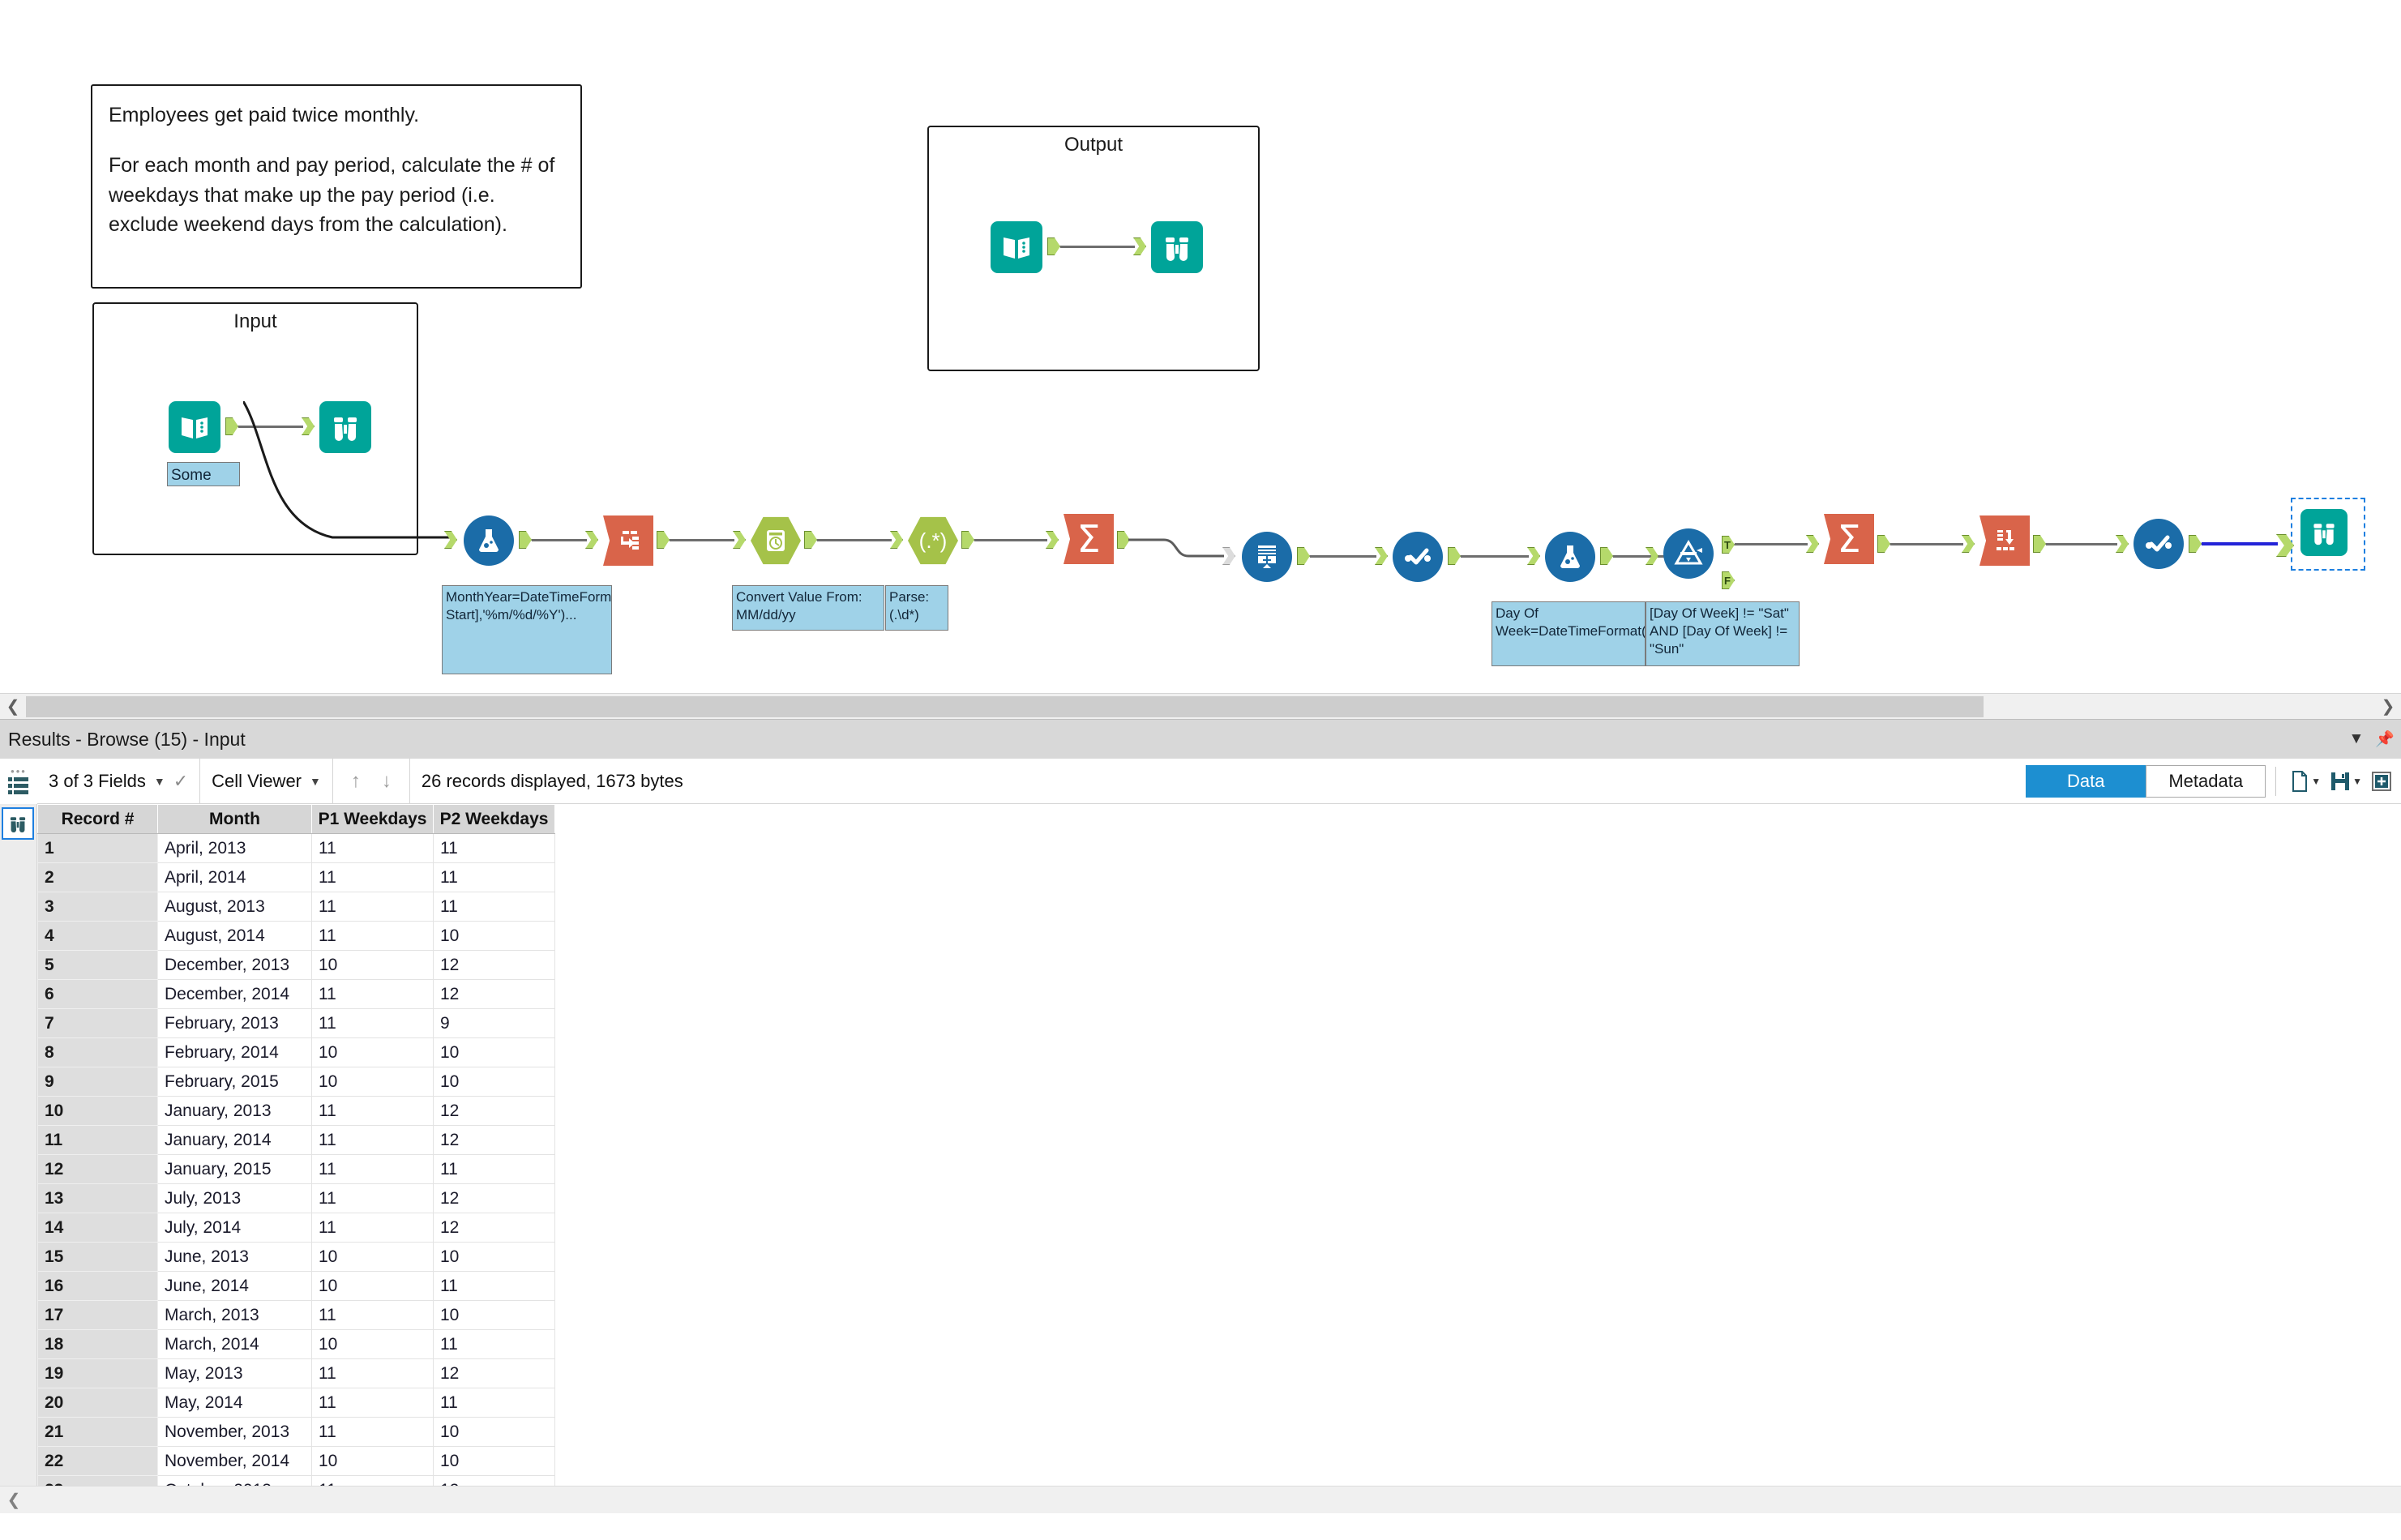 Image resolution: width=2401 pixels, height=1540 pixels. I want to click on summarize2-input-port, so click(1812, 544).